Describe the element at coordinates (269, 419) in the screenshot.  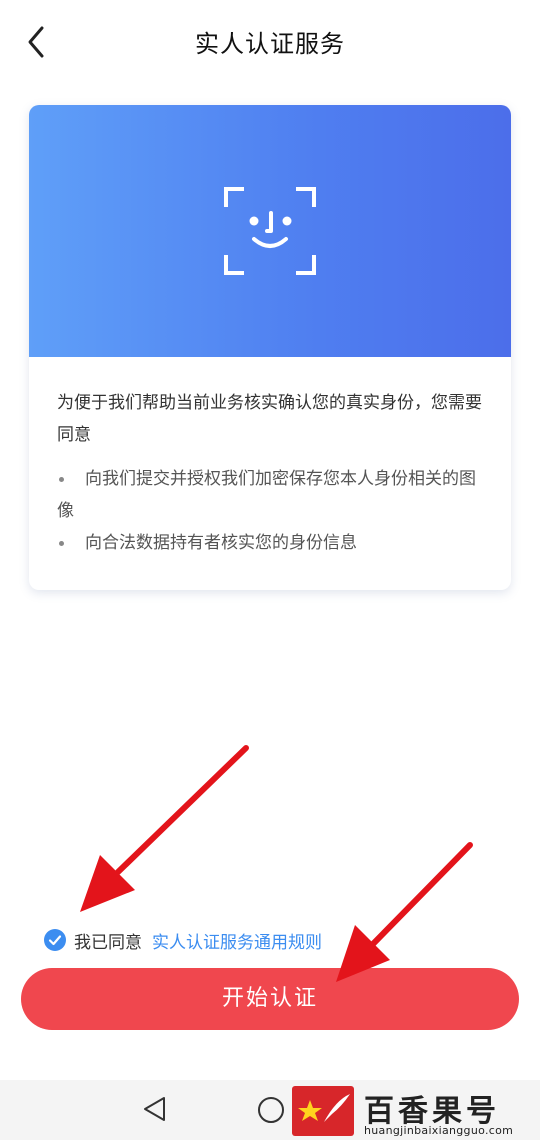
I see `consent-intro: 为便于我们帮助当前业务核实确认您的真实身份，您需要同意` at that location.